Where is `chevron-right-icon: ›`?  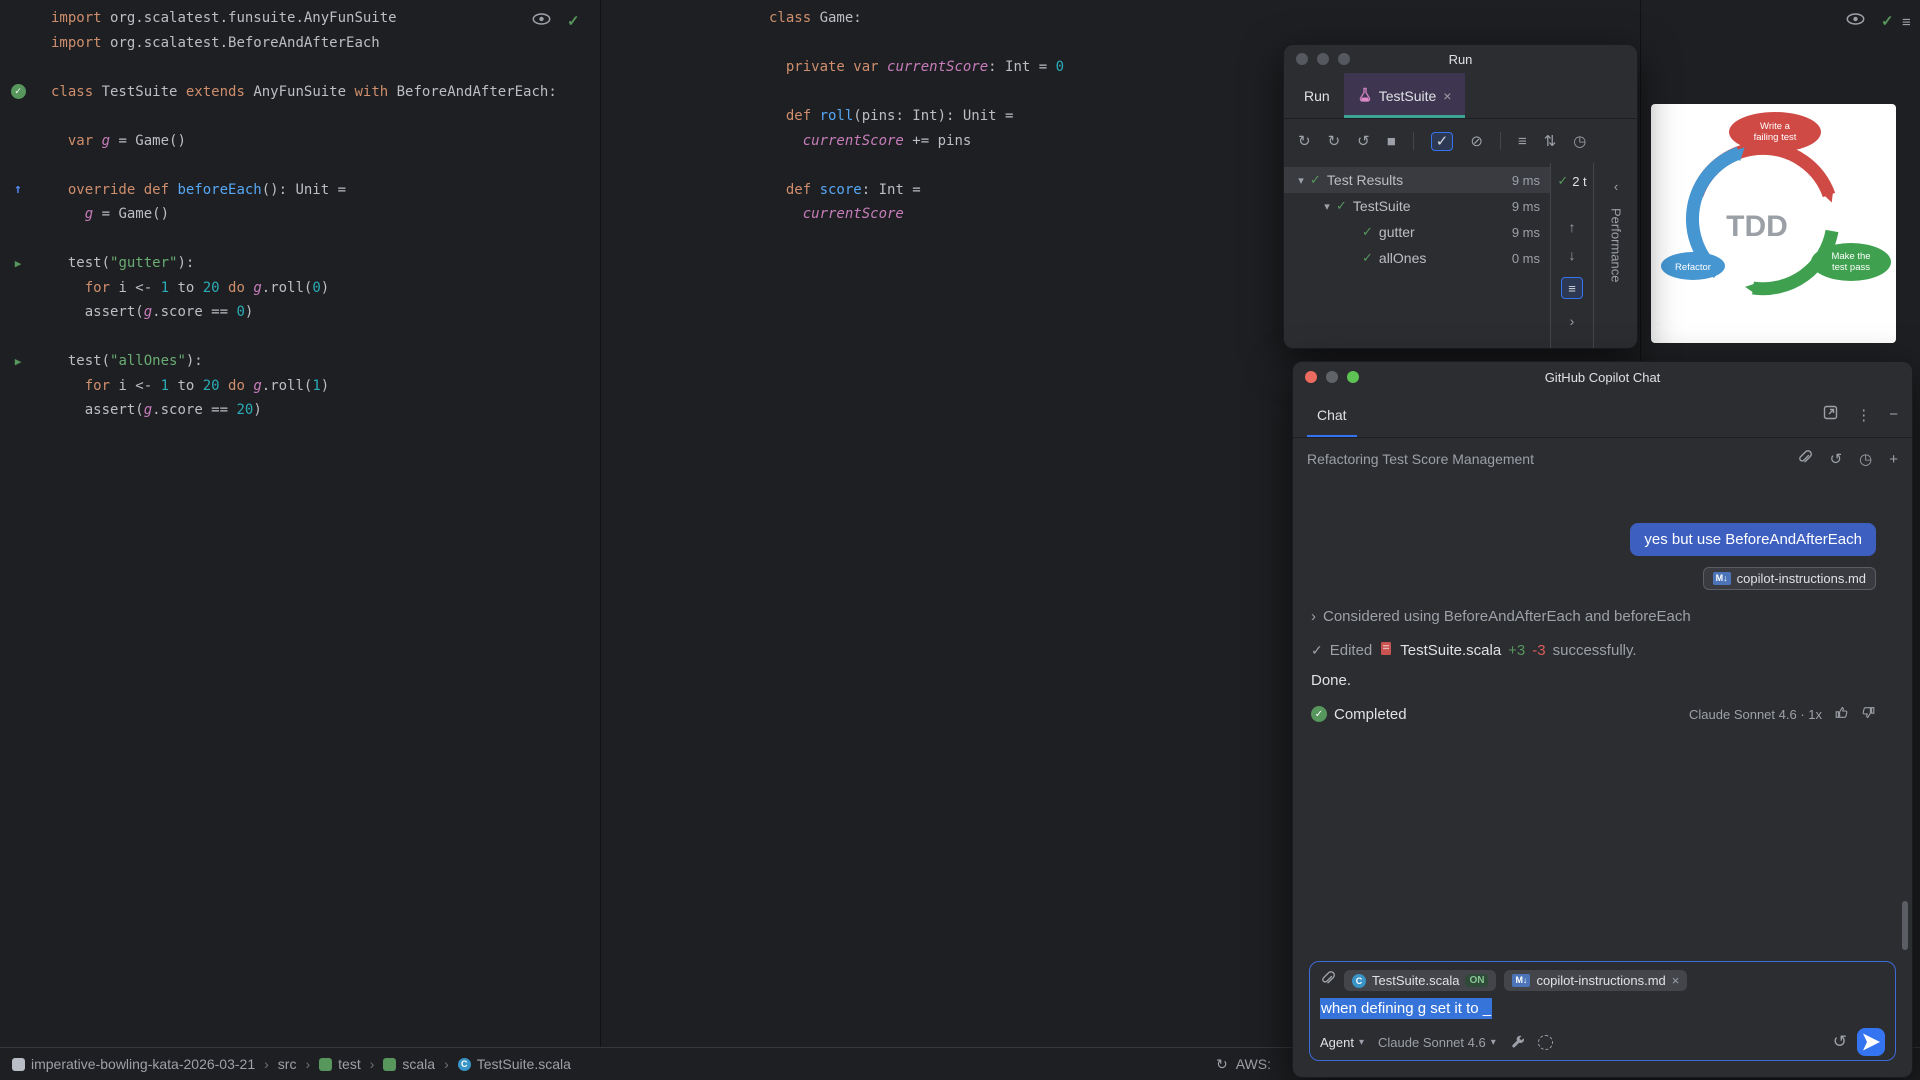
chevron-right-icon: › is located at coordinates (1313, 616).